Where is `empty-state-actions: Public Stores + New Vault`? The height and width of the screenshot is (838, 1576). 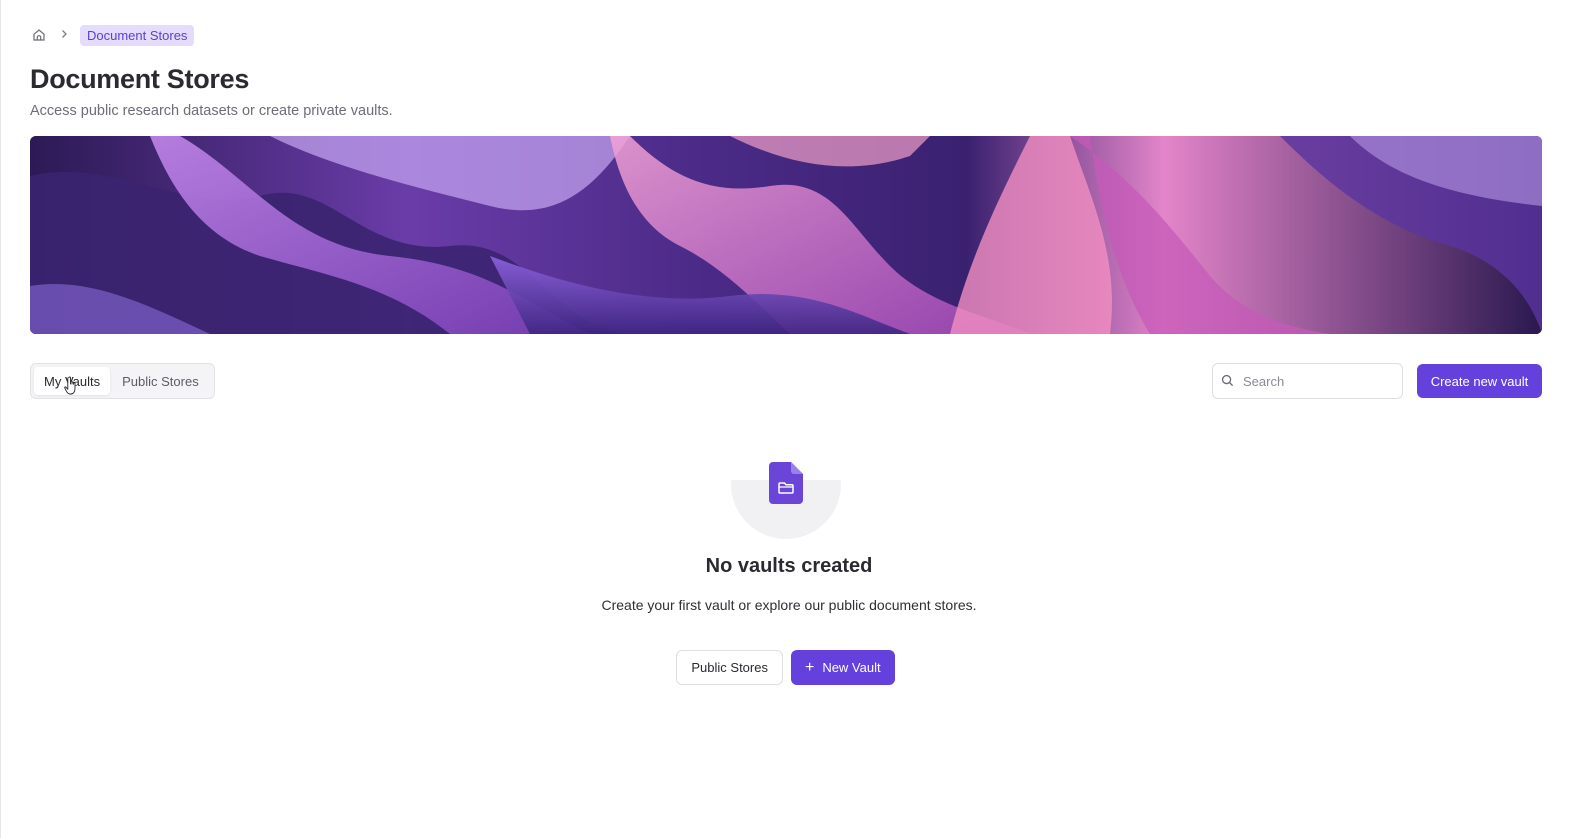
empty-state-actions: Public Stores + New Vault is located at coordinates (788, 667).